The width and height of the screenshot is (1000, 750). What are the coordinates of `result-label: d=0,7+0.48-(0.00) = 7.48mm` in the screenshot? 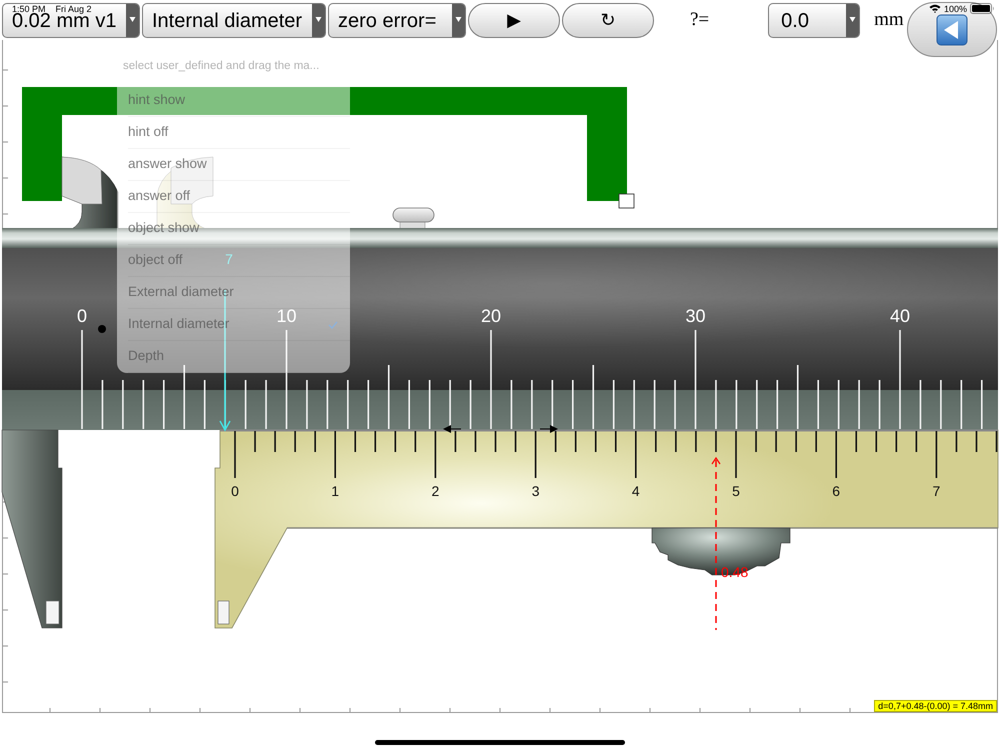 It's located at (935, 706).